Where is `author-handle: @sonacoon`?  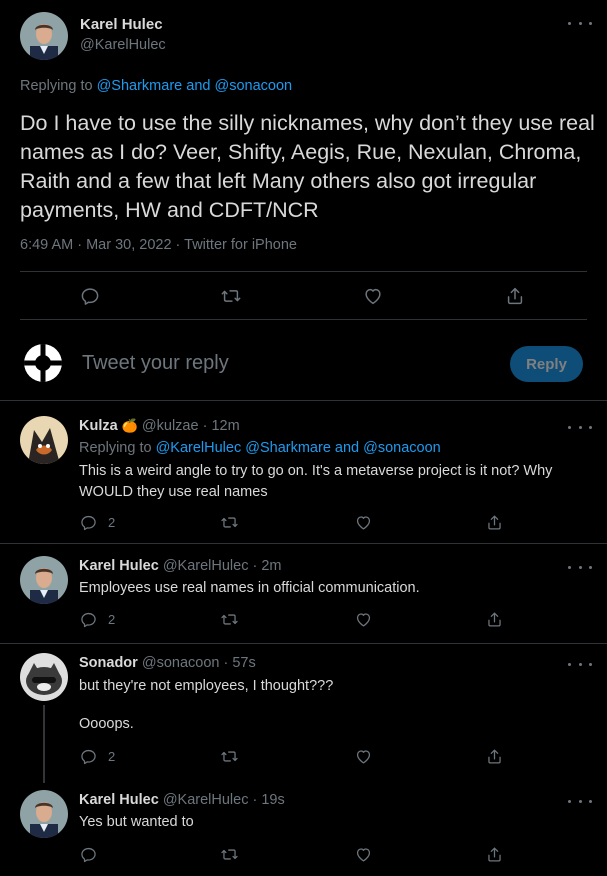
author-handle: @sonacoon is located at coordinates (181, 663).